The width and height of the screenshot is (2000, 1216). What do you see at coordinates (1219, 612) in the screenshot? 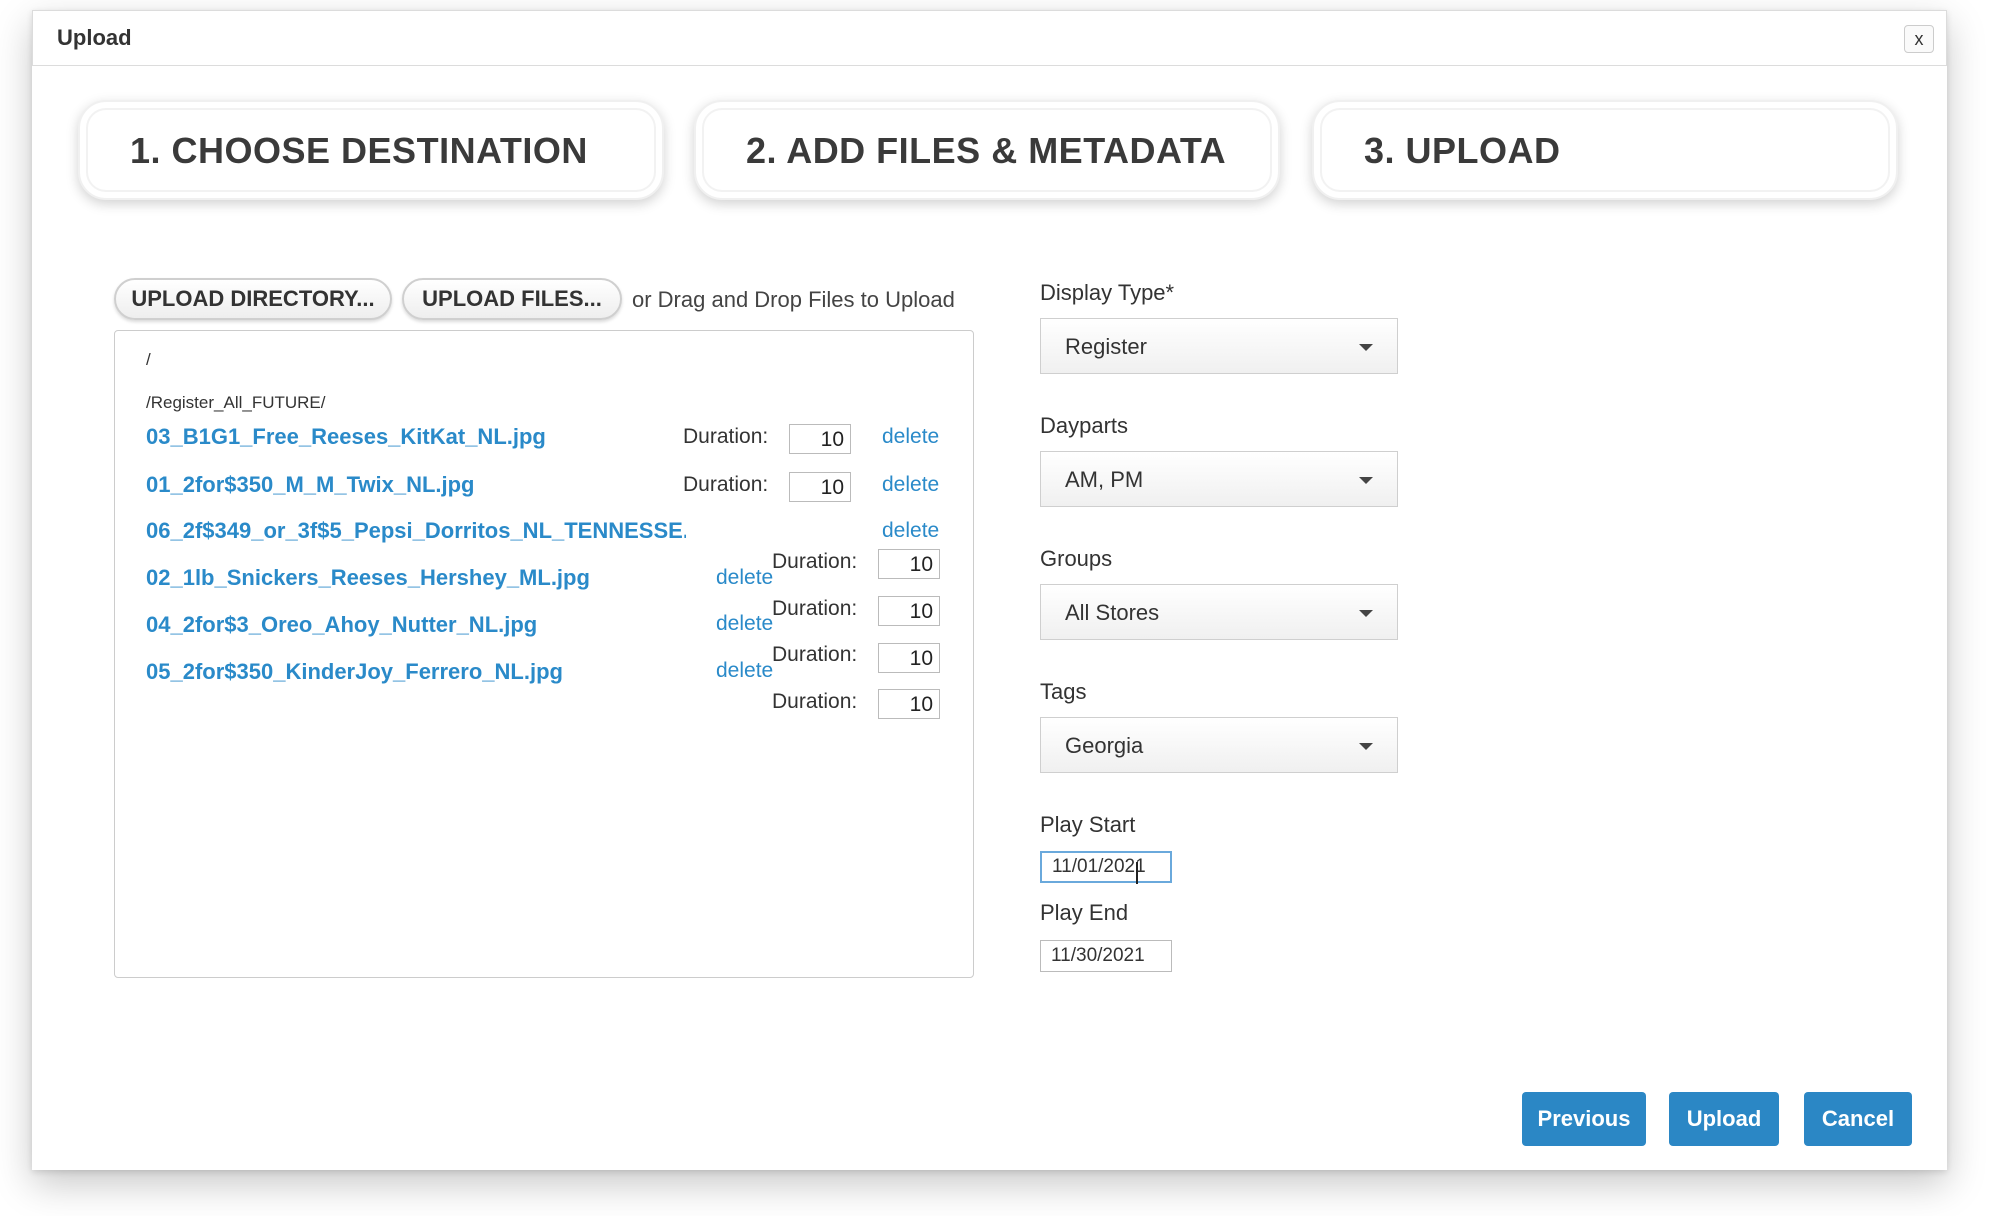
I see `groups-select: All Stores` at bounding box center [1219, 612].